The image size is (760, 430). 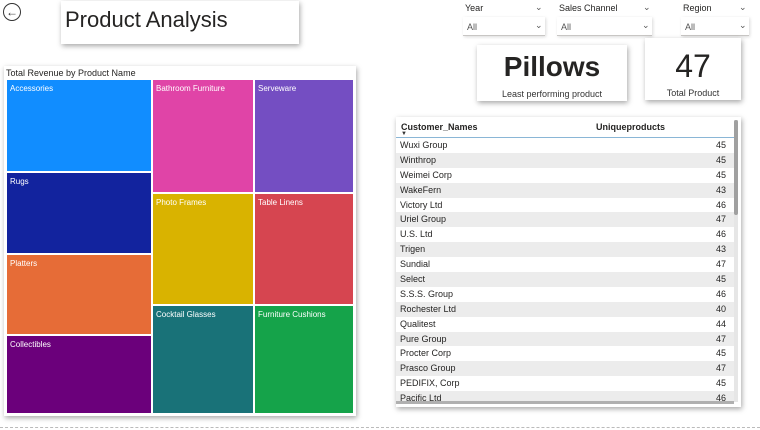 I want to click on table-row: Weimei Corp 45, so click(x=565, y=175).